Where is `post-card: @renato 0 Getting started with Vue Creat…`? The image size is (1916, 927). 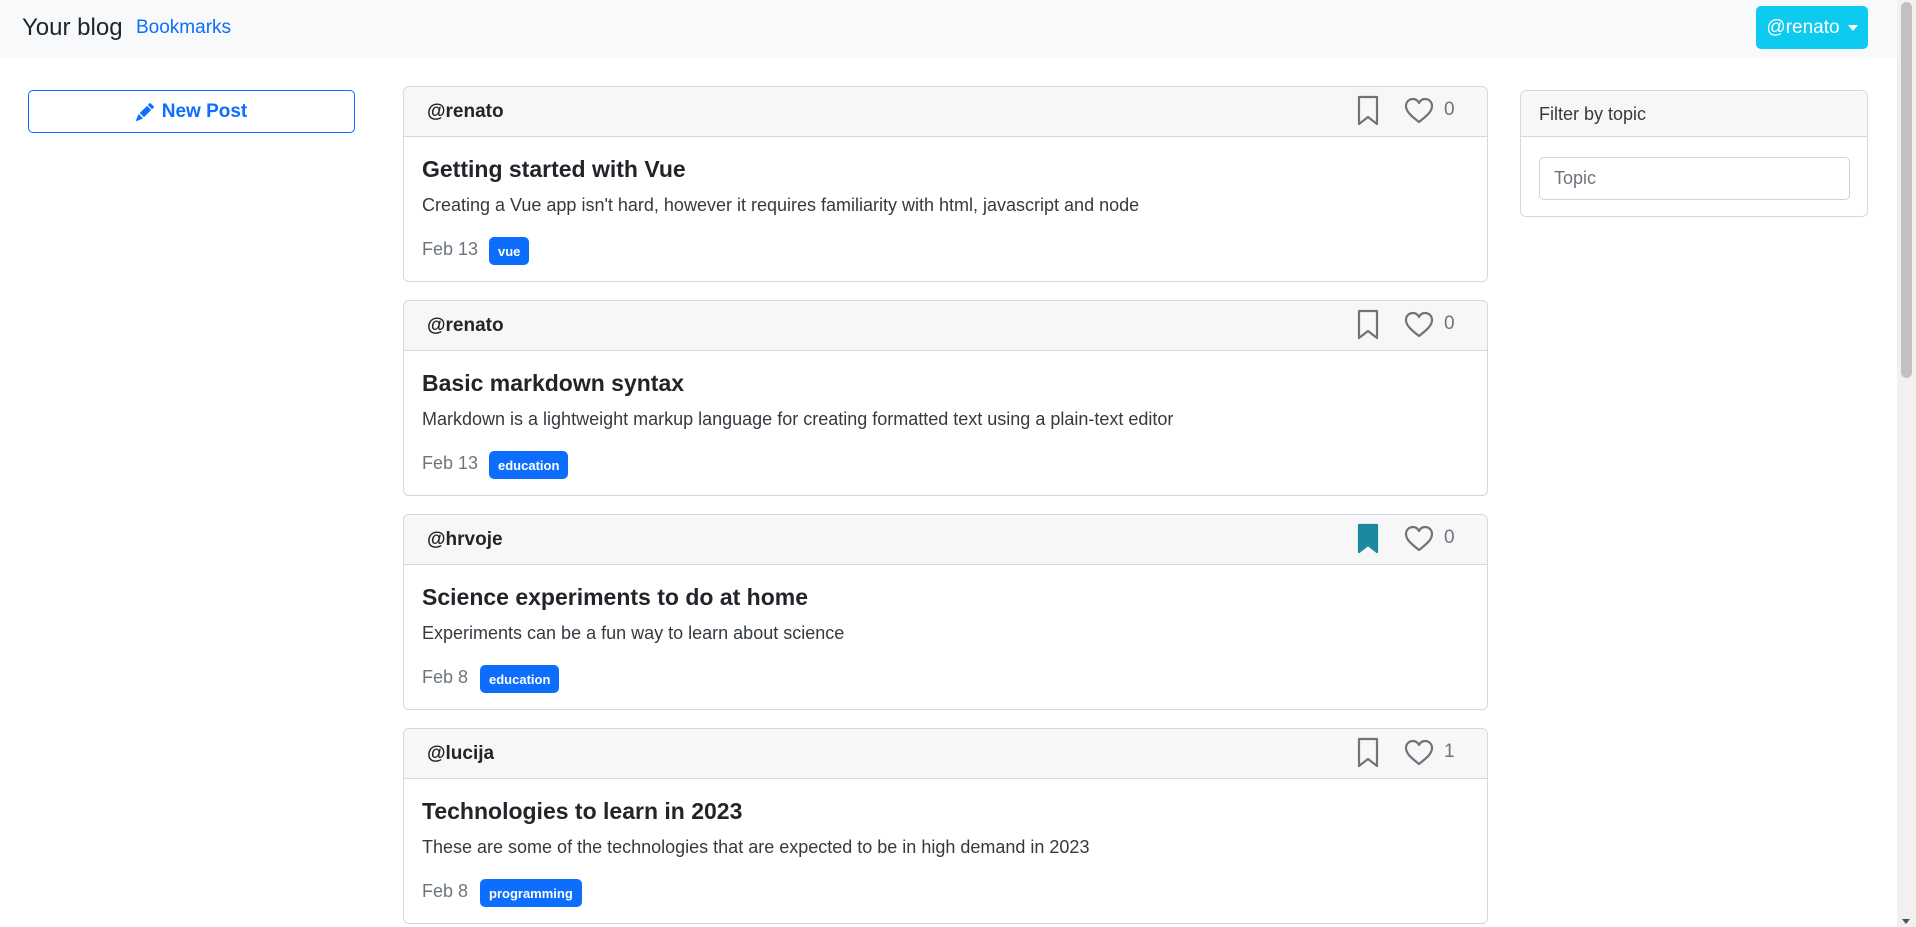
post-card: @renato 0 Getting started with Vue Creat… is located at coordinates (945, 184).